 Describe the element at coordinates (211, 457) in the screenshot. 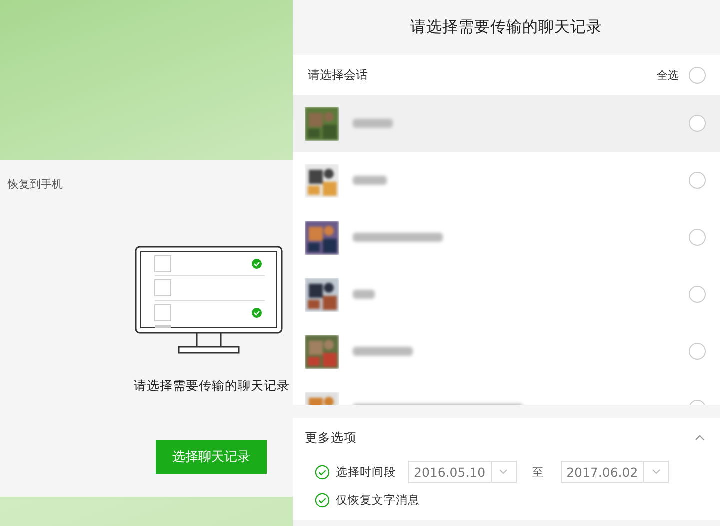

I see `select-records-button: 选择聊天记录` at that location.